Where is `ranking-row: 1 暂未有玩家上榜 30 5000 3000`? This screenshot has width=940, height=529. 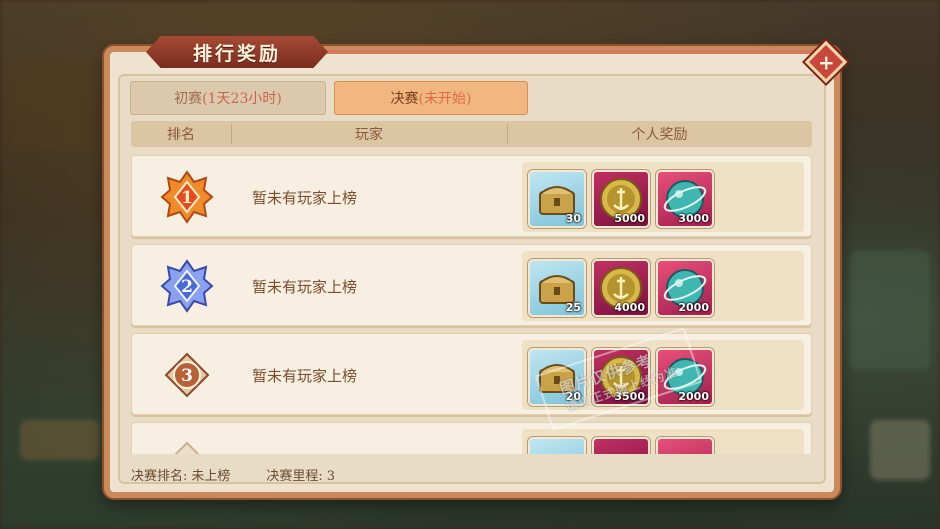 ranking-row: 1 暂未有玩家上榜 30 5000 3000 is located at coordinates (471, 196).